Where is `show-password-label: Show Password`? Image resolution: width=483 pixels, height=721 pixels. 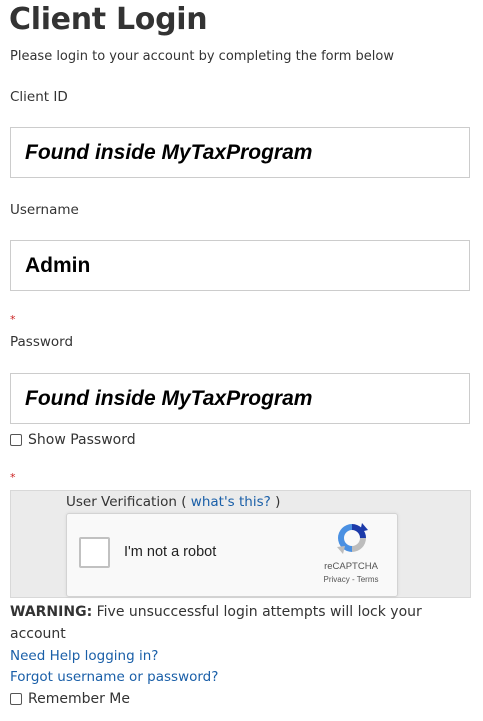
show-password-label: Show Password is located at coordinates (82, 440).